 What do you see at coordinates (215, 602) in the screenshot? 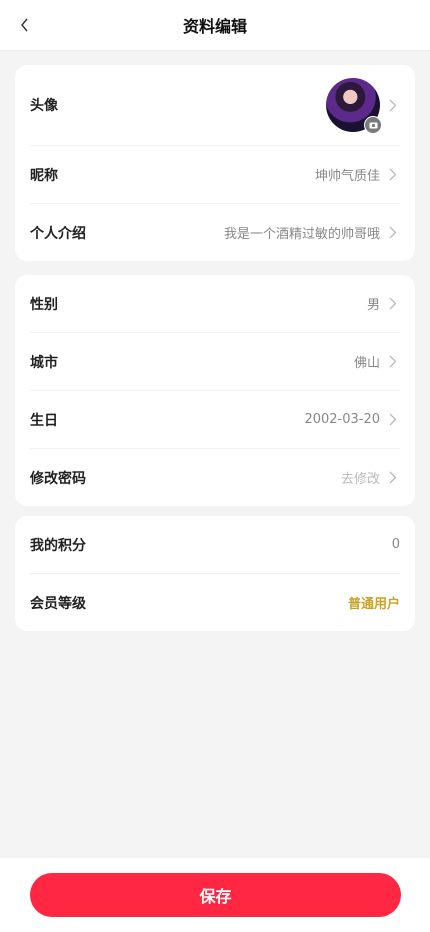
I see `level-row: 会员等级 普通用户` at bounding box center [215, 602].